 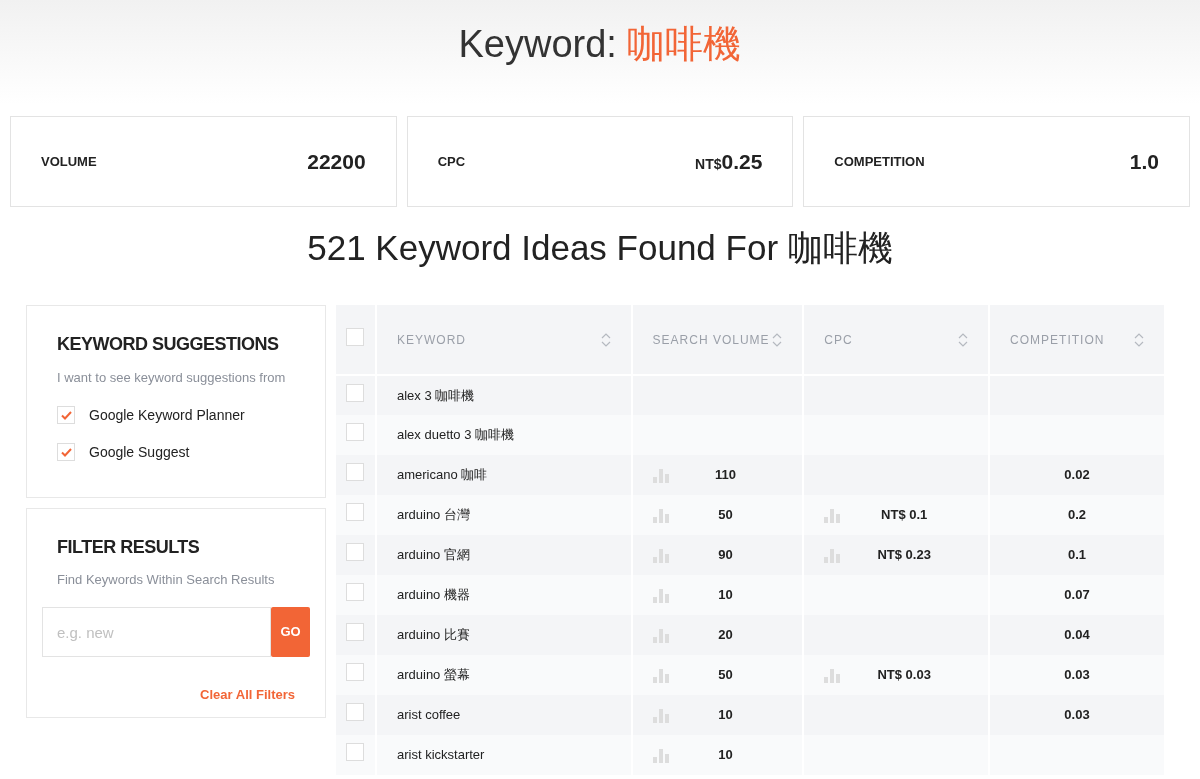 I want to click on table-value: 20, so click(x=725, y=635).